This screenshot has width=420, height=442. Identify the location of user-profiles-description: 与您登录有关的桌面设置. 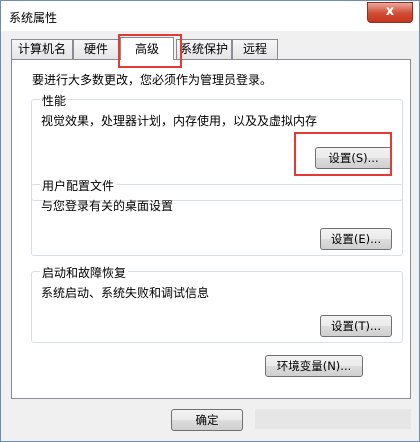
(107, 206).